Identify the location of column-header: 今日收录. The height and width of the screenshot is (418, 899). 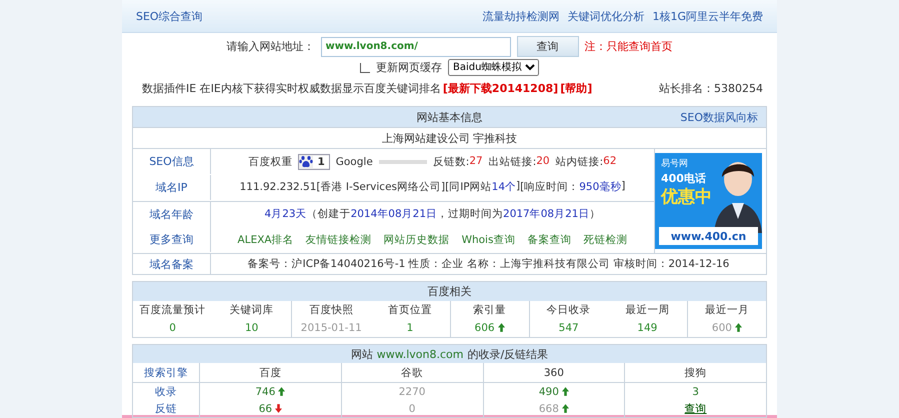
(568, 309).